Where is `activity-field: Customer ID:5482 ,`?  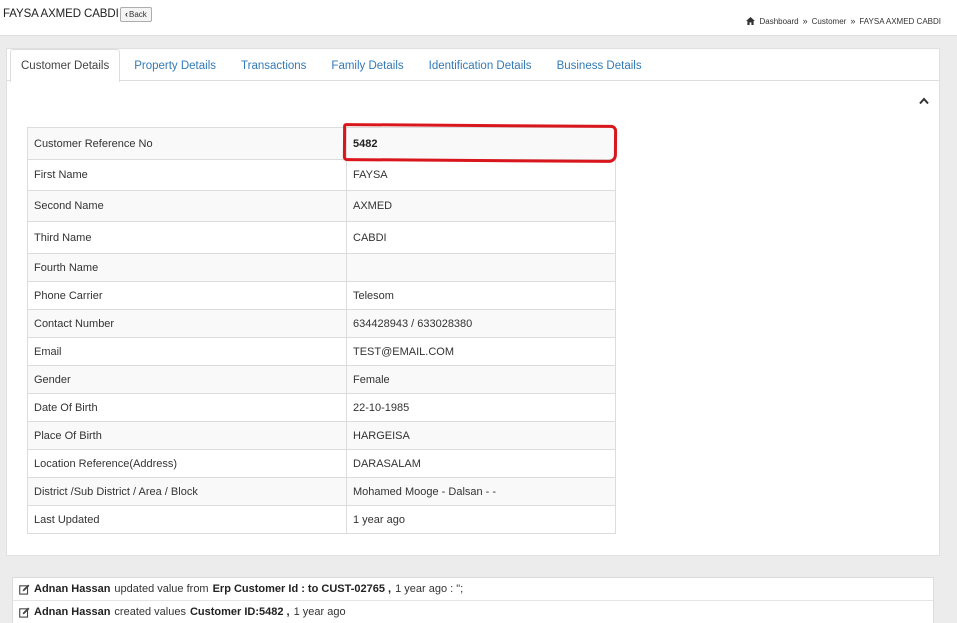 activity-field: Customer ID:5482 , is located at coordinates (239, 611).